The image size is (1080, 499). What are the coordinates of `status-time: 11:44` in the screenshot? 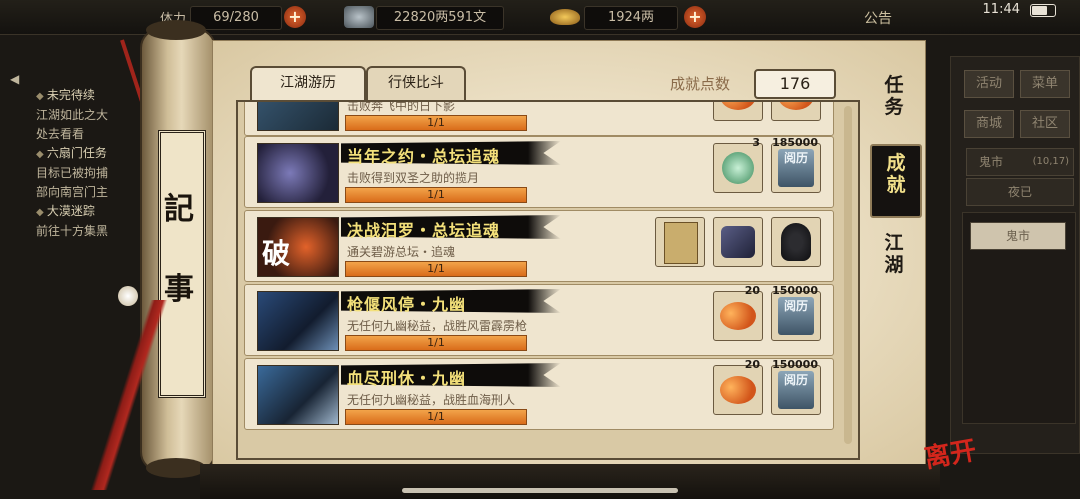 It's located at (1001, 9).